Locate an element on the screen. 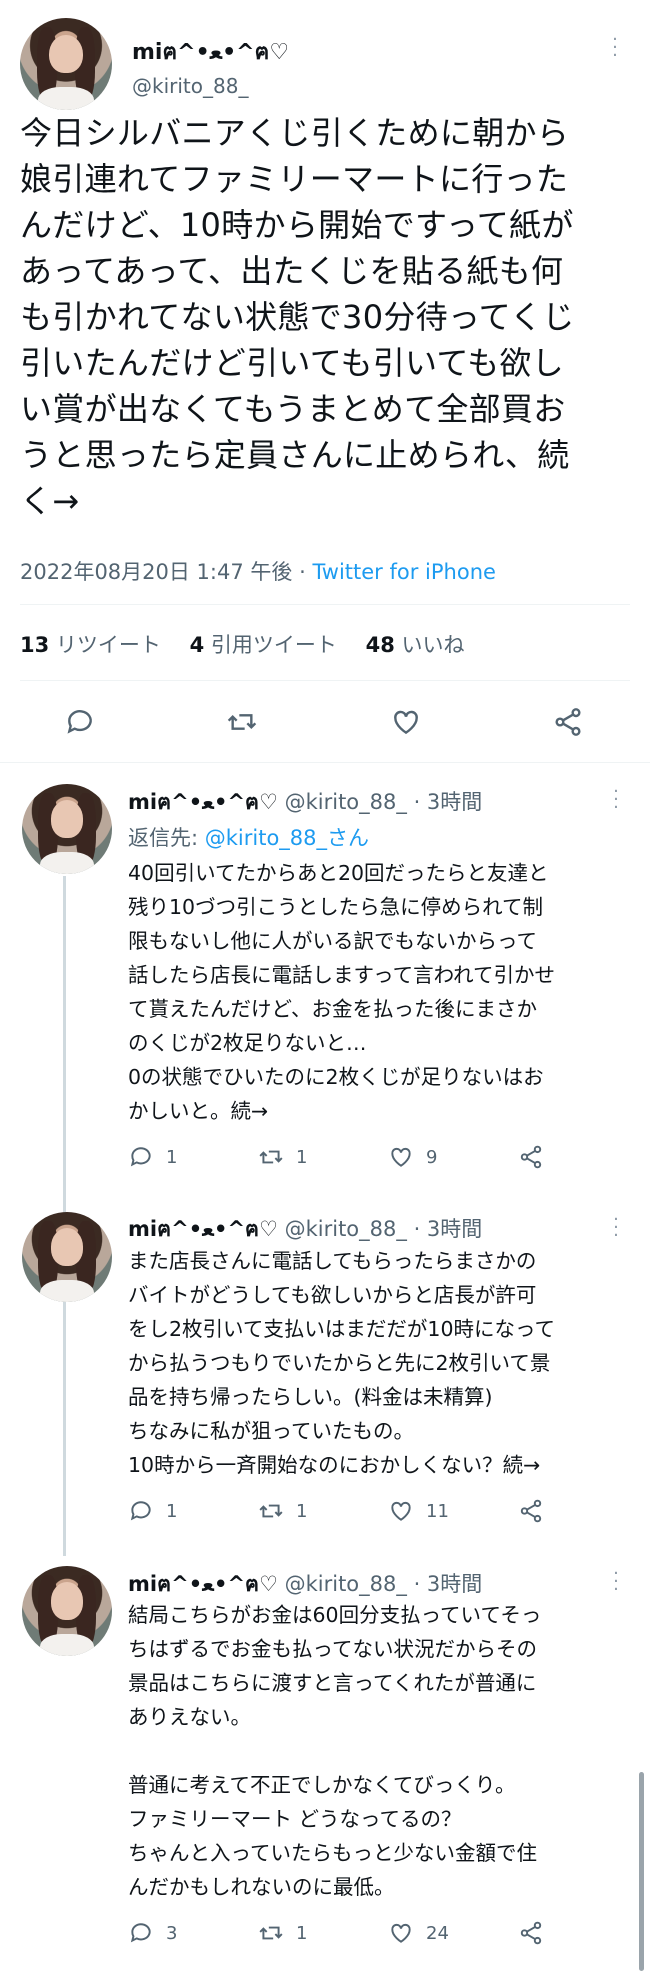 This screenshot has width=650, height=1971. quotes-stat: 4 引用ツイート is located at coordinates (263, 645).